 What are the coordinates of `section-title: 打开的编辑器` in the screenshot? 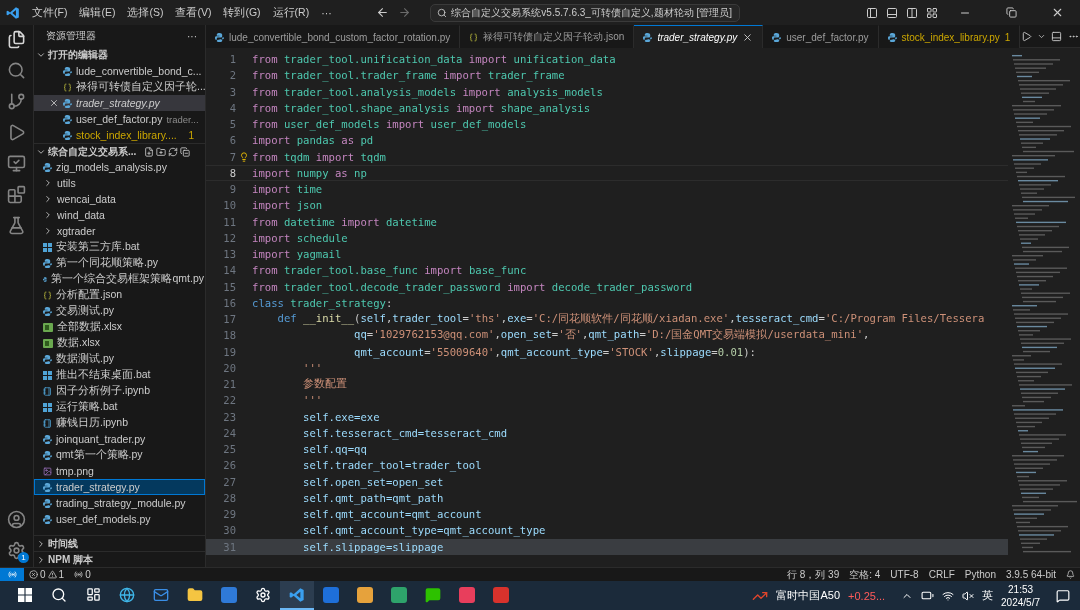 It's located at (78, 55).